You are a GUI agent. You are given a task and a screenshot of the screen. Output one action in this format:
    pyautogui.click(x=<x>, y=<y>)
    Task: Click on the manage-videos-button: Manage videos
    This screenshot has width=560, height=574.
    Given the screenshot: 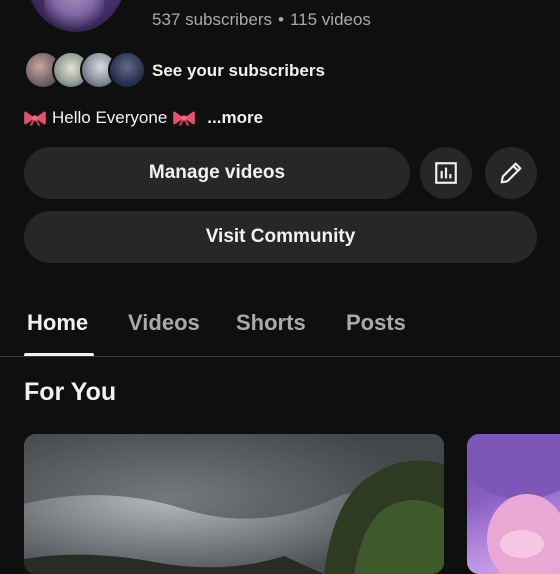 What is the action you would take?
    pyautogui.click(x=217, y=173)
    